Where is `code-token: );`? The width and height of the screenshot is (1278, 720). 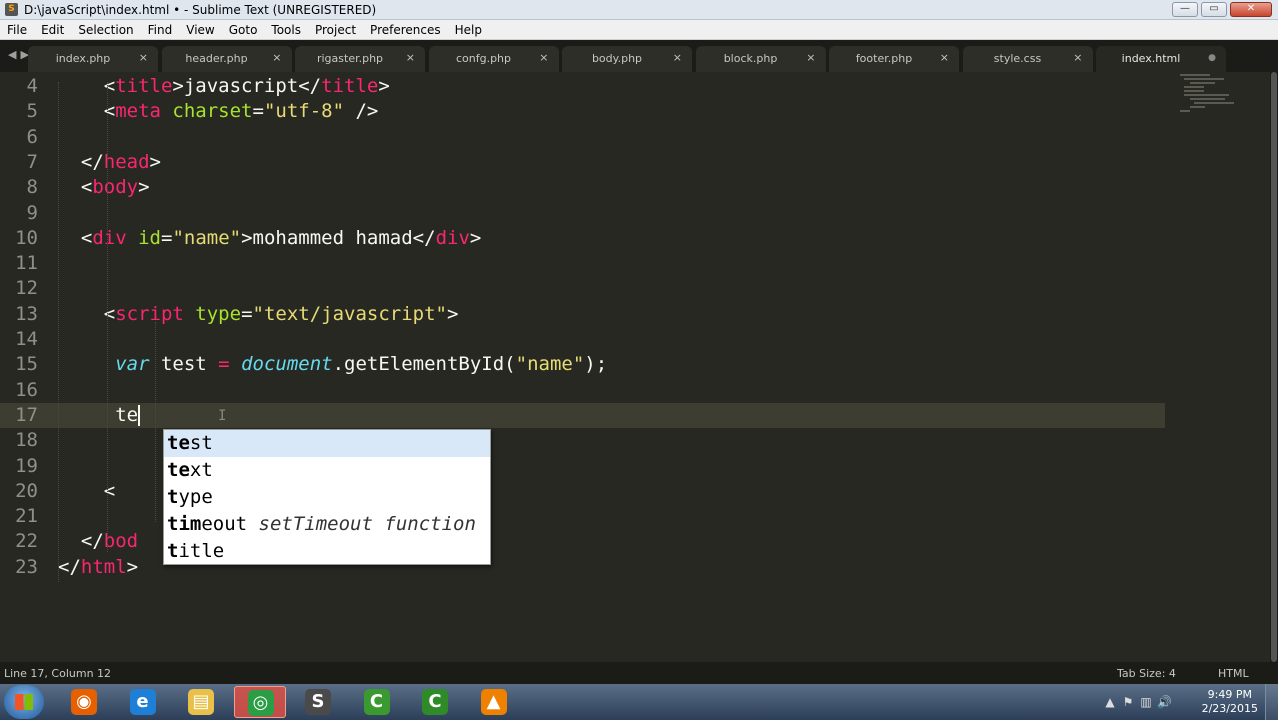
code-token: ); is located at coordinates (596, 364).